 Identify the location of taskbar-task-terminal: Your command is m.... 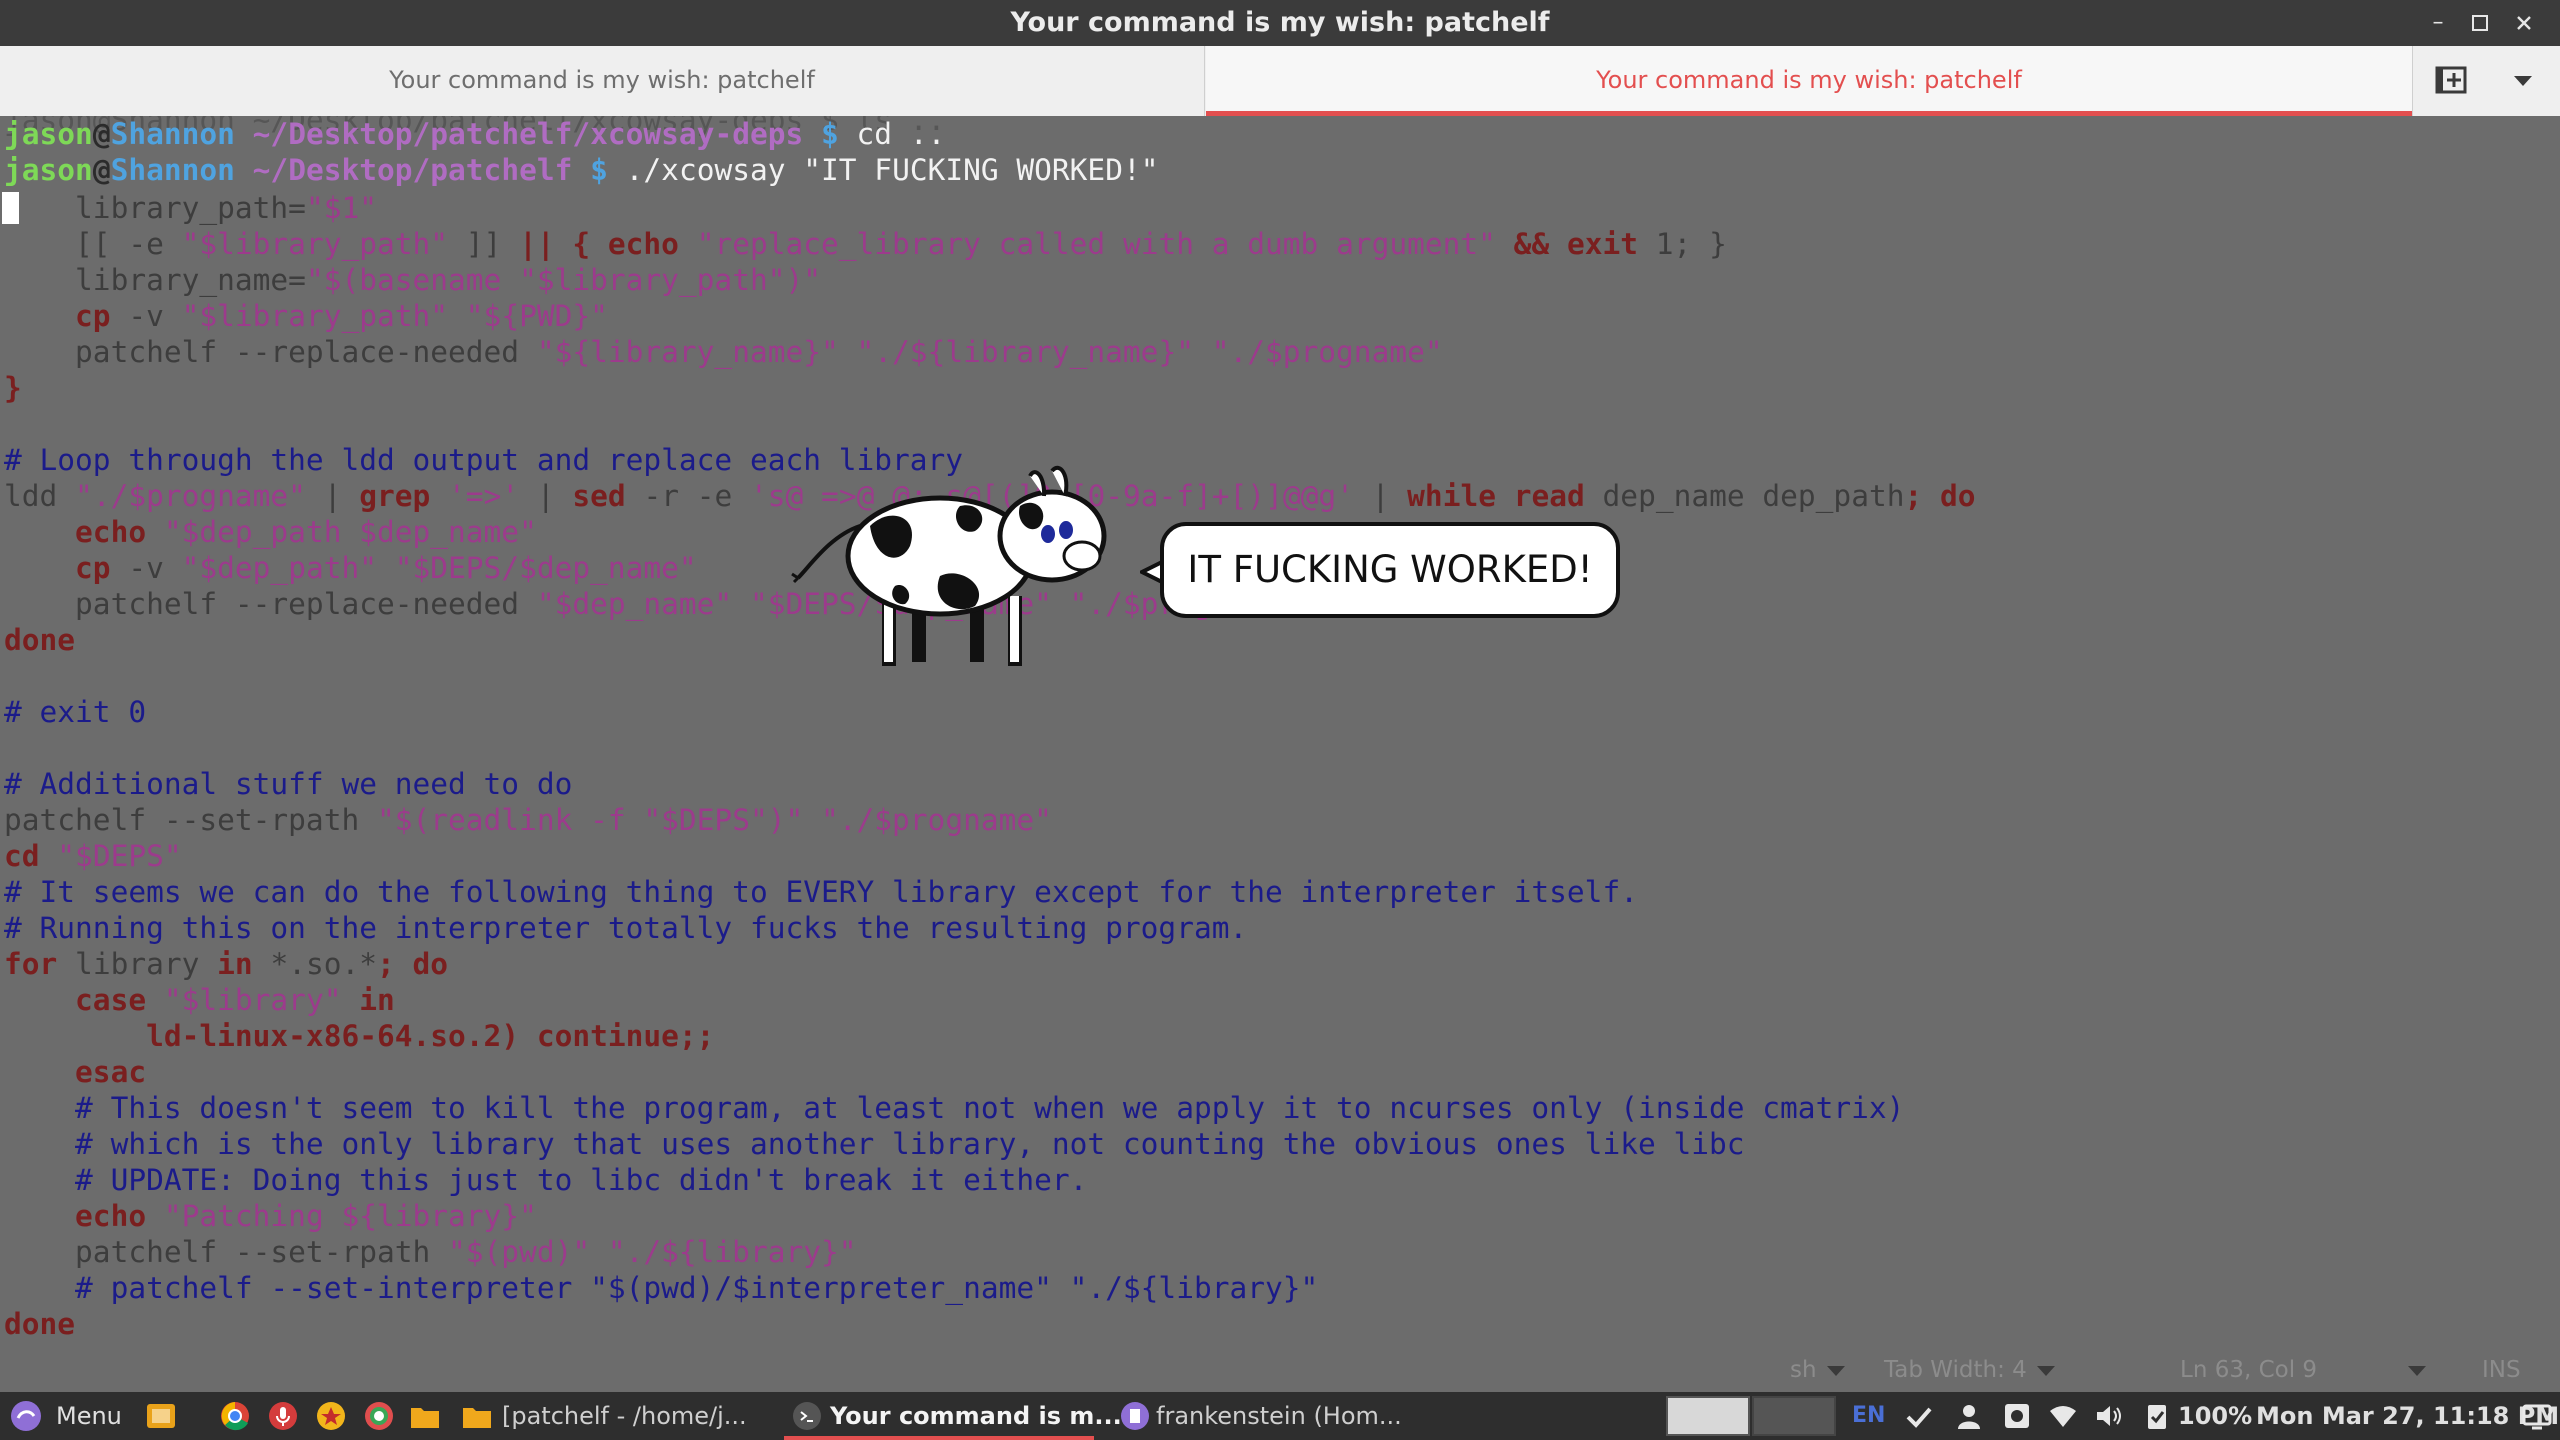
(953, 1416).